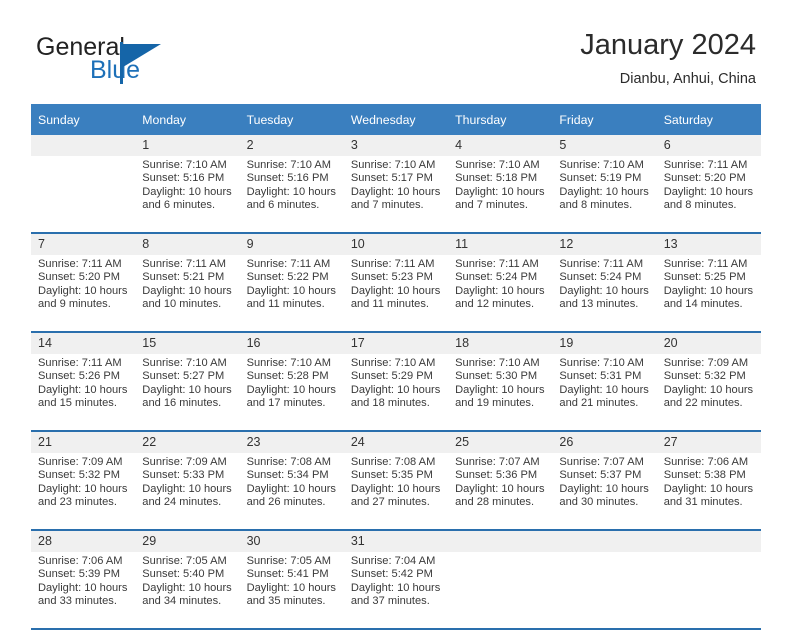  I want to click on day-number-27: 27, so click(708, 442).